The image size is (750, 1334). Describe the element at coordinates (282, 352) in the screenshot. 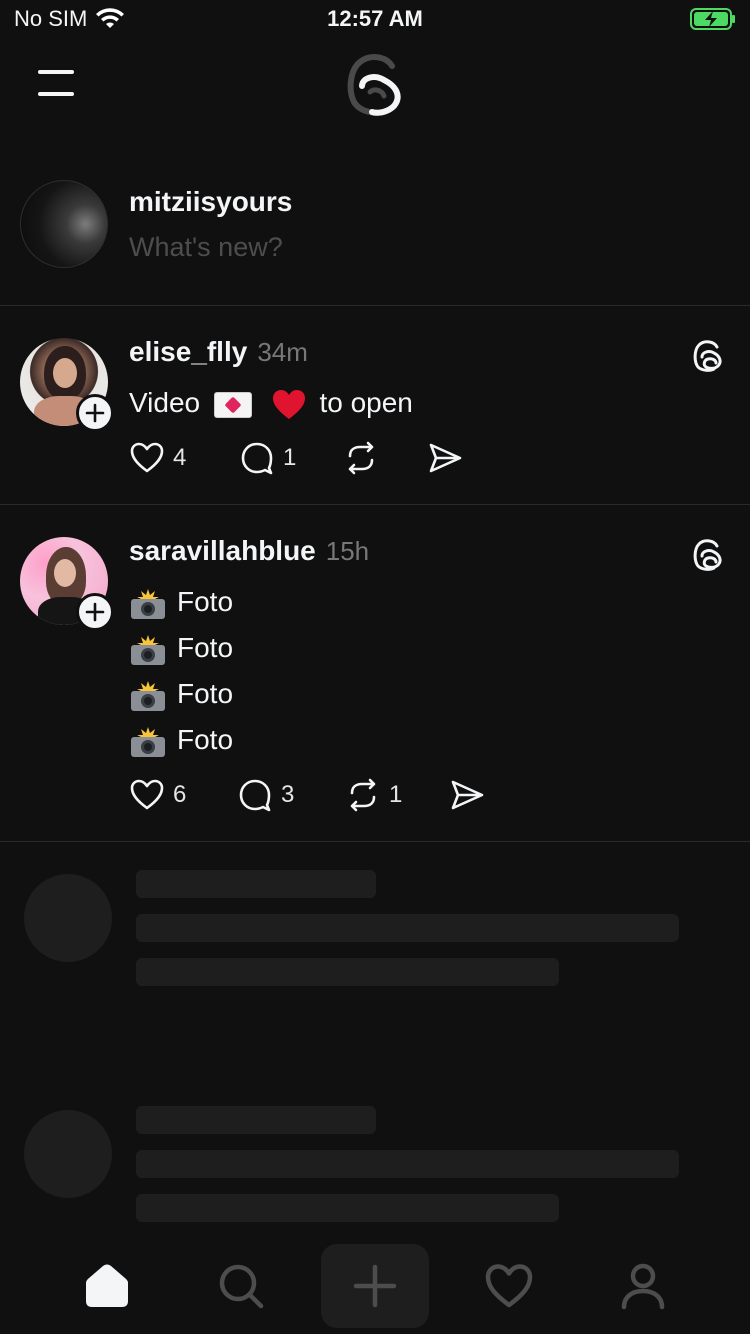

I see `post-timestamp: 34m` at that location.